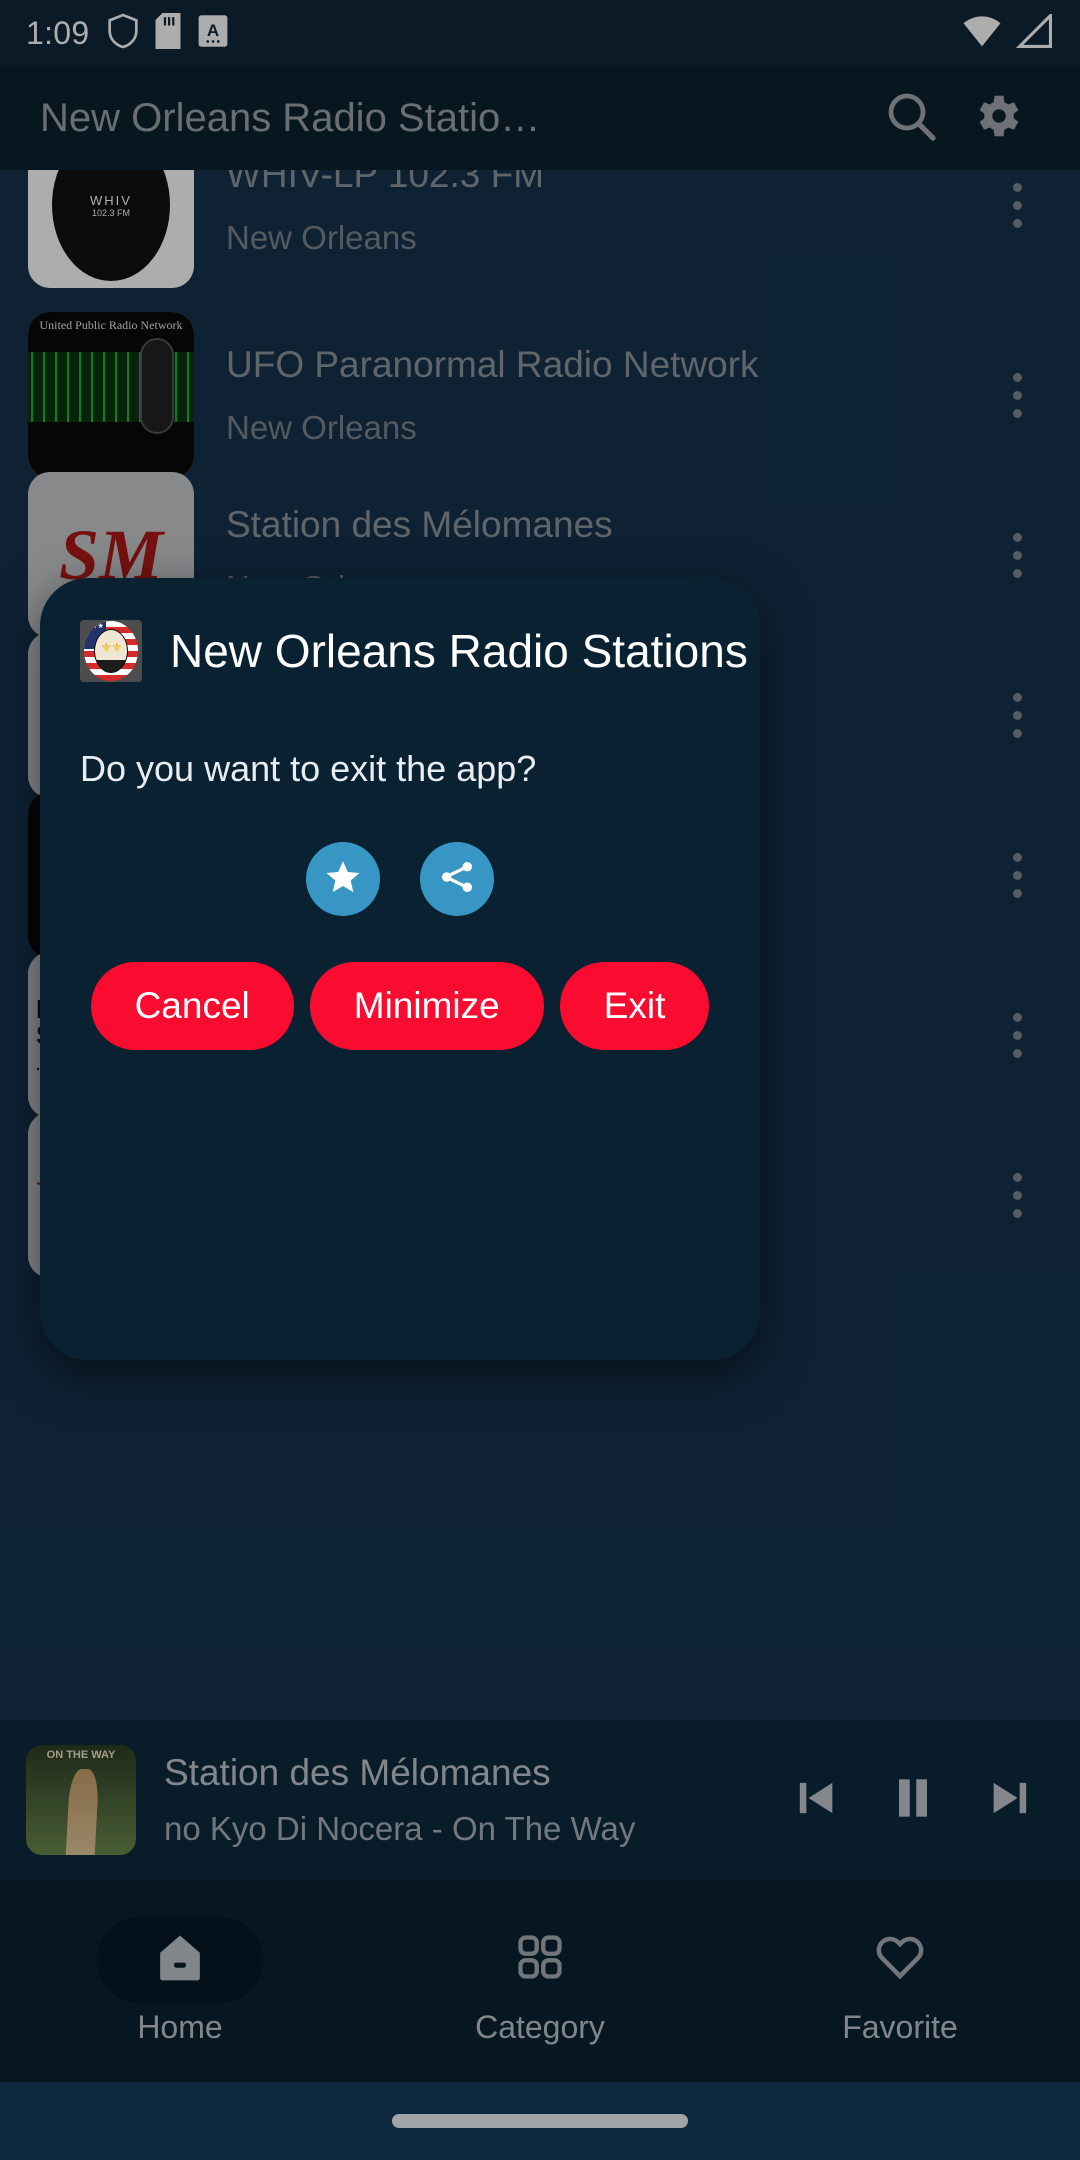 The height and width of the screenshot is (2160, 1080). What do you see at coordinates (459, 651) in the screenshot?
I see `dialog-title: New Orleans Radio Stations` at bounding box center [459, 651].